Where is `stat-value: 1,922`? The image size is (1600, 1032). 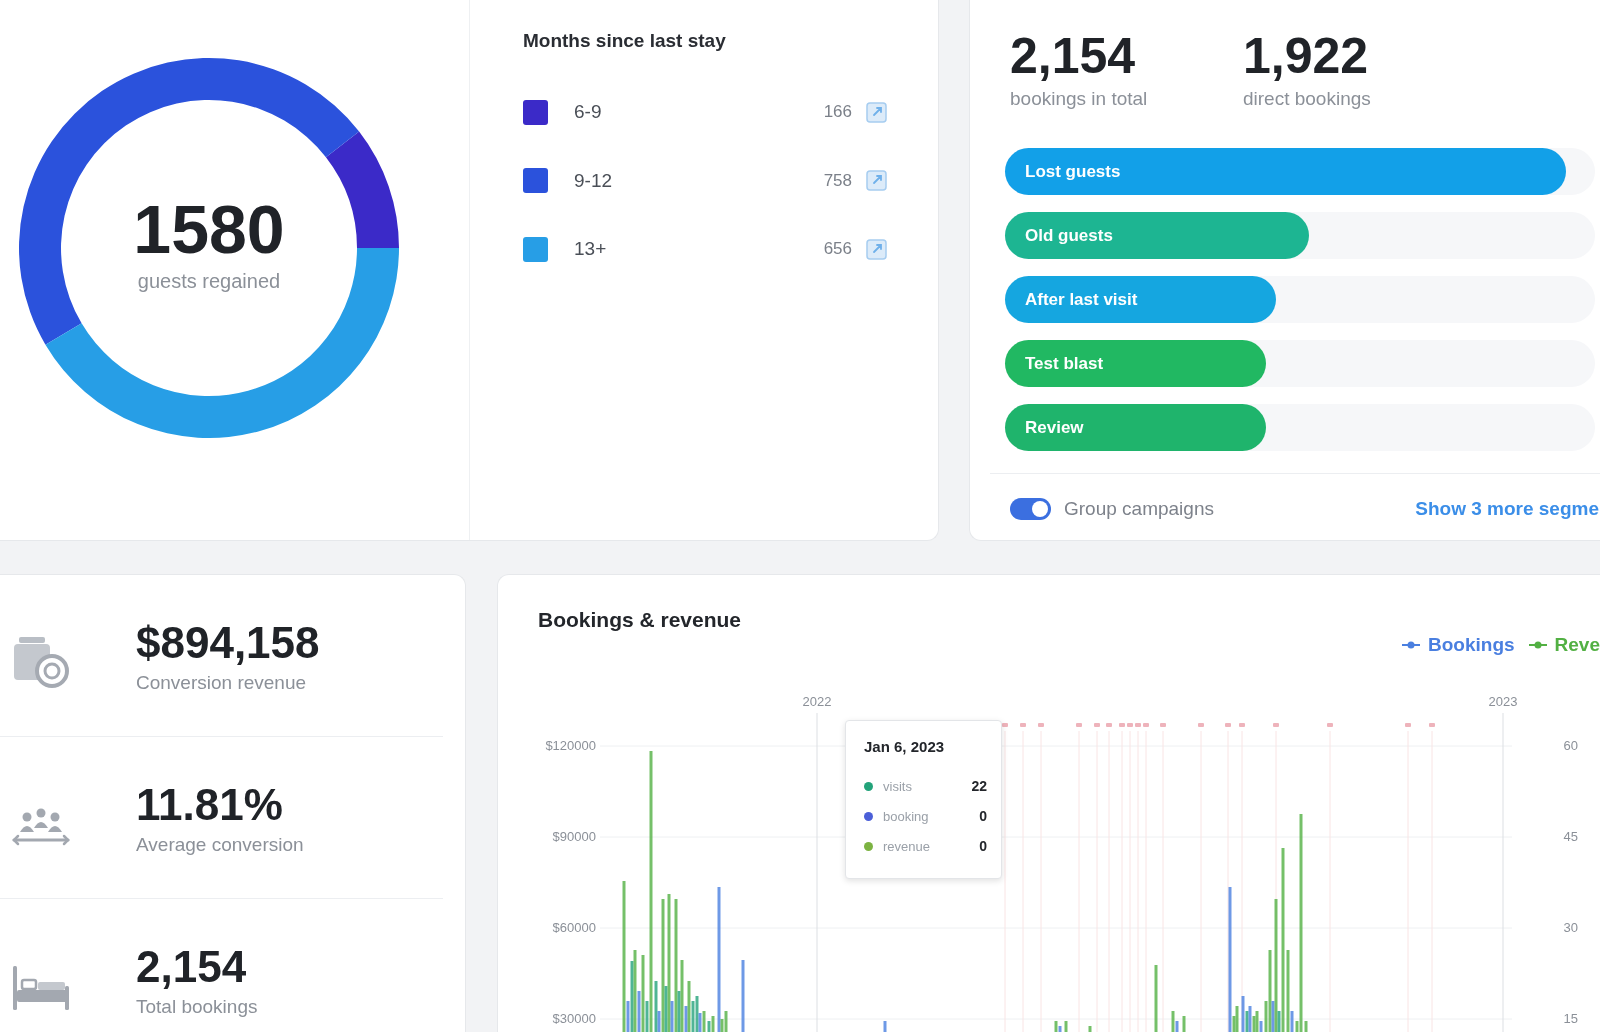
stat-value: 1,922 is located at coordinates (1306, 56).